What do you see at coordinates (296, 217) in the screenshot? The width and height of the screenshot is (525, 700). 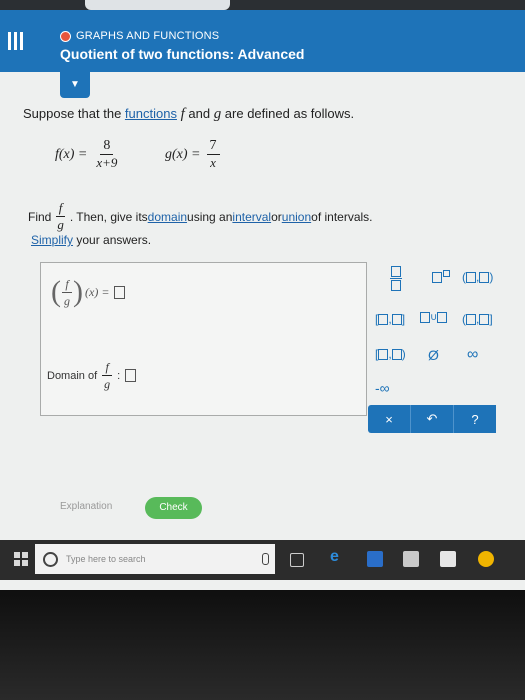 I see `union-link: union` at bounding box center [296, 217].